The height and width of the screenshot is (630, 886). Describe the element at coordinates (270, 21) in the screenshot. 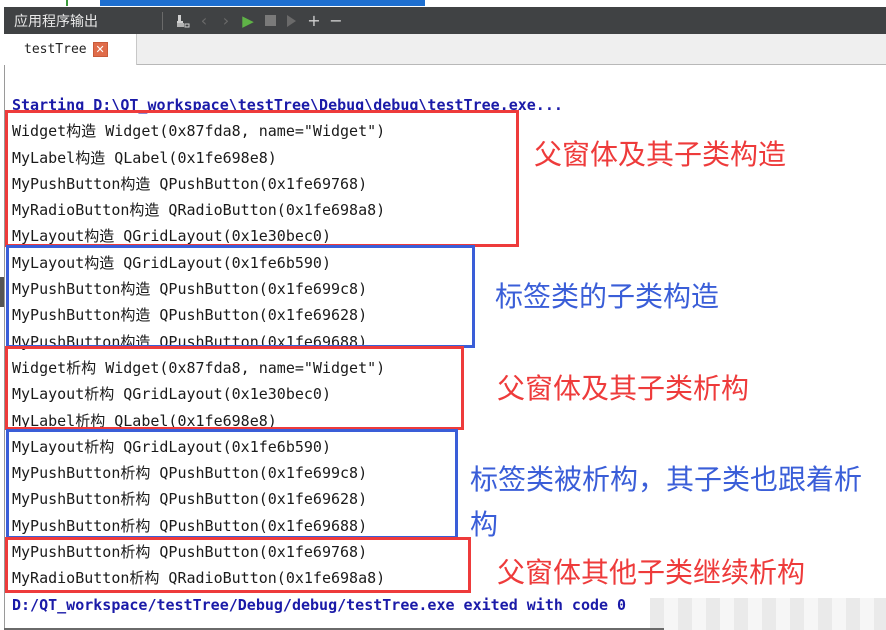

I see `stop-icon` at that location.